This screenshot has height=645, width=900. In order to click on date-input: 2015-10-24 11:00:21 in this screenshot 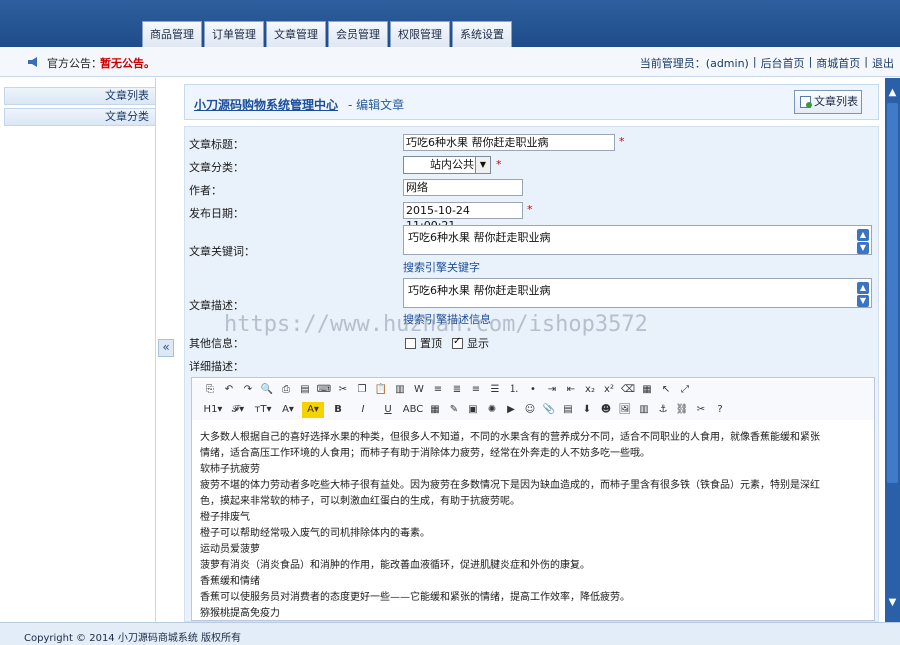, I will do `click(463, 217)`.